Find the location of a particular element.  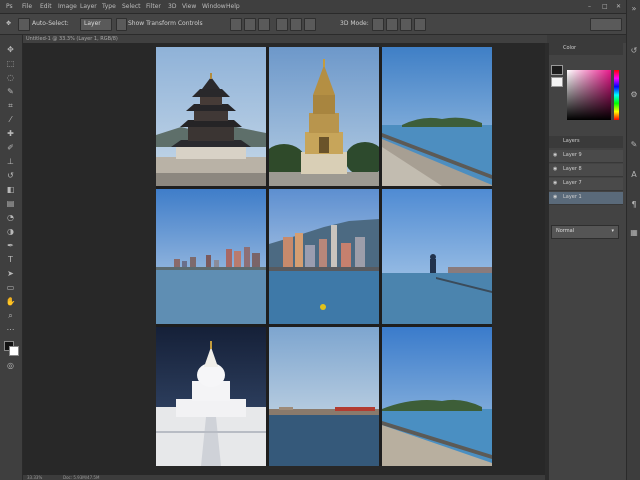

photo-white-stupa-night is located at coordinates (211, 396).